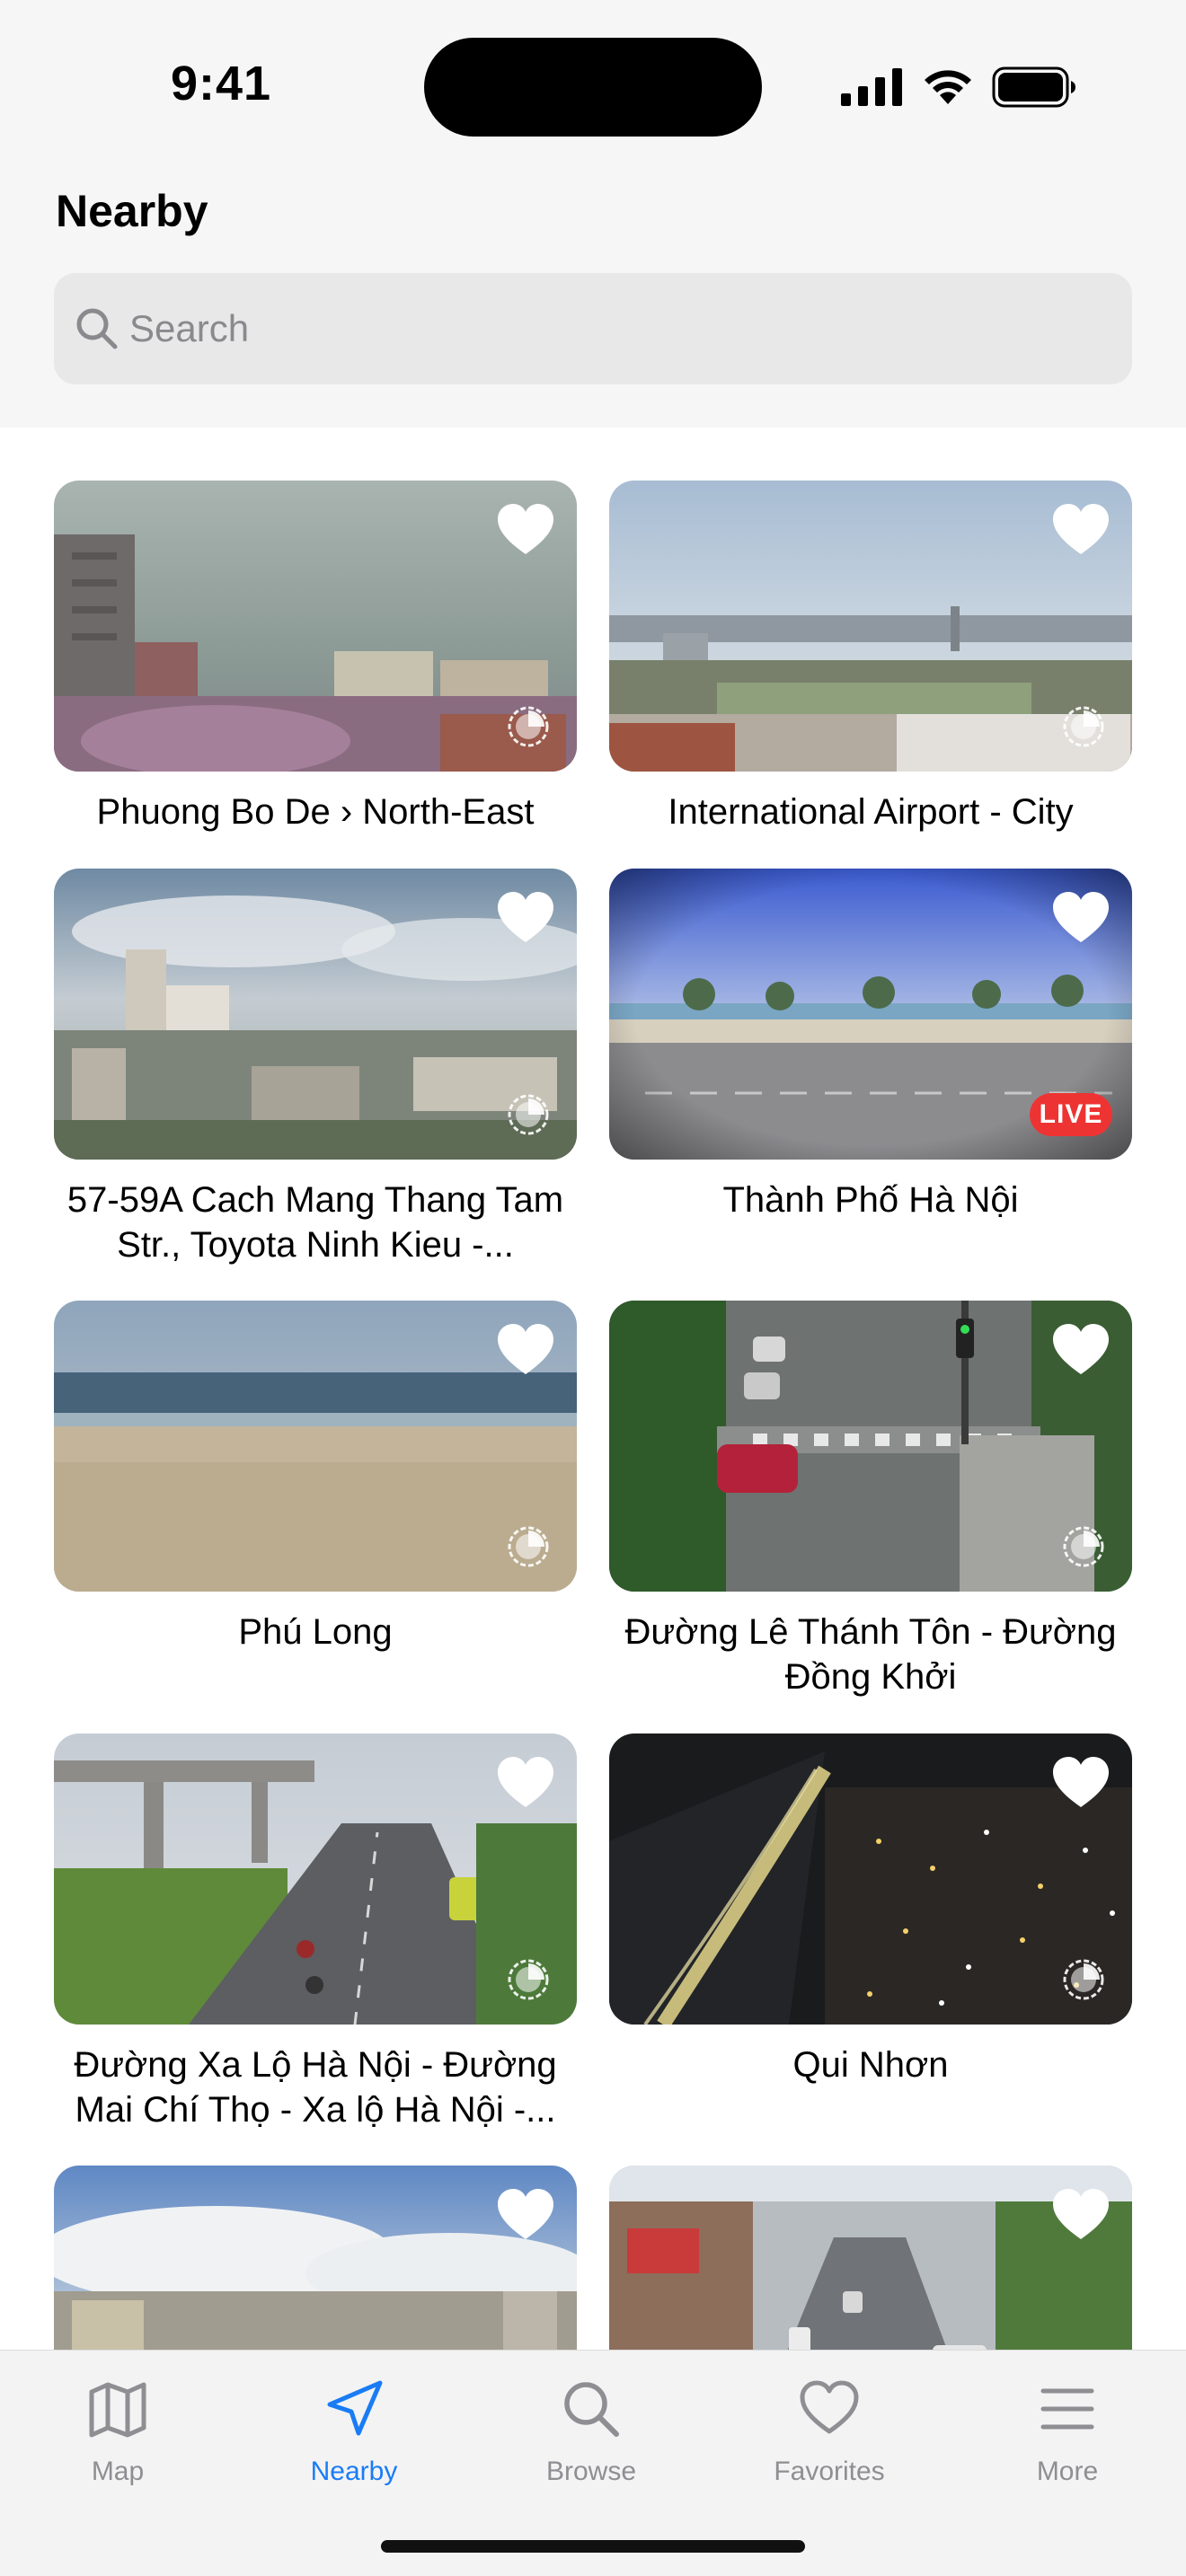 This screenshot has width=1186, height=2576. Describe the element at coordinates (591, 2471) in the screenshot. I see `tab-label: Browse` at that location.